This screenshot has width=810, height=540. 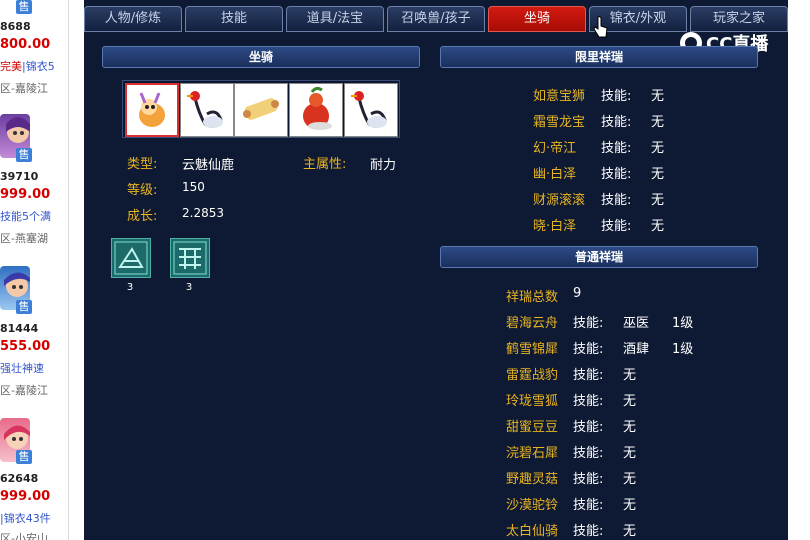 What do you see at coordinates (19, 478) in the screenshot?
I see `listing-id: 62648` at bounding box center [19, 478].